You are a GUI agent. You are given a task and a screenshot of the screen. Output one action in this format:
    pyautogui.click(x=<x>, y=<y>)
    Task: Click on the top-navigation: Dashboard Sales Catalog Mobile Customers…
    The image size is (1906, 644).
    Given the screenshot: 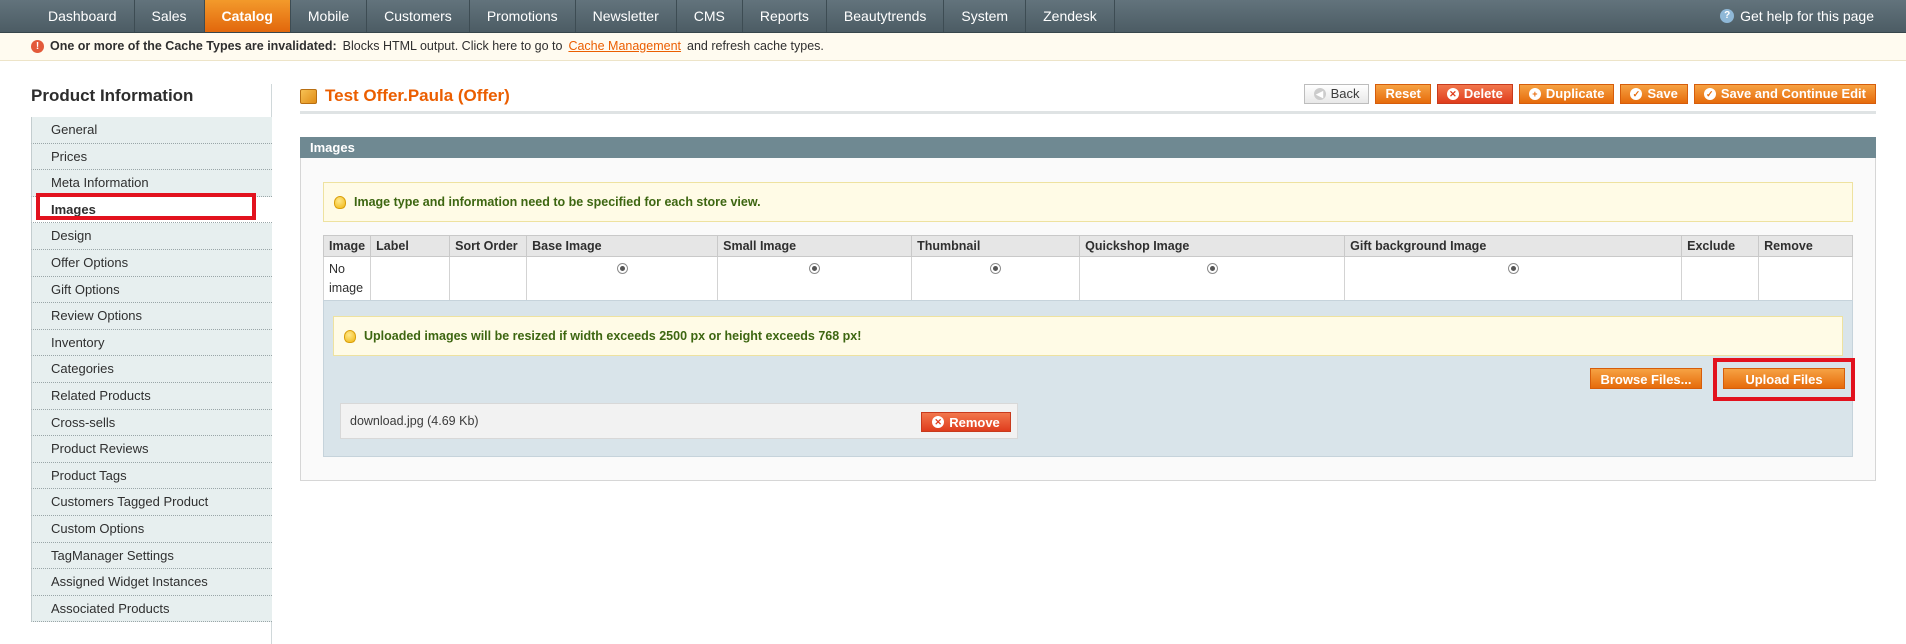 What is the action you would take?
    pyautogui.click(x=953, y=16)
    